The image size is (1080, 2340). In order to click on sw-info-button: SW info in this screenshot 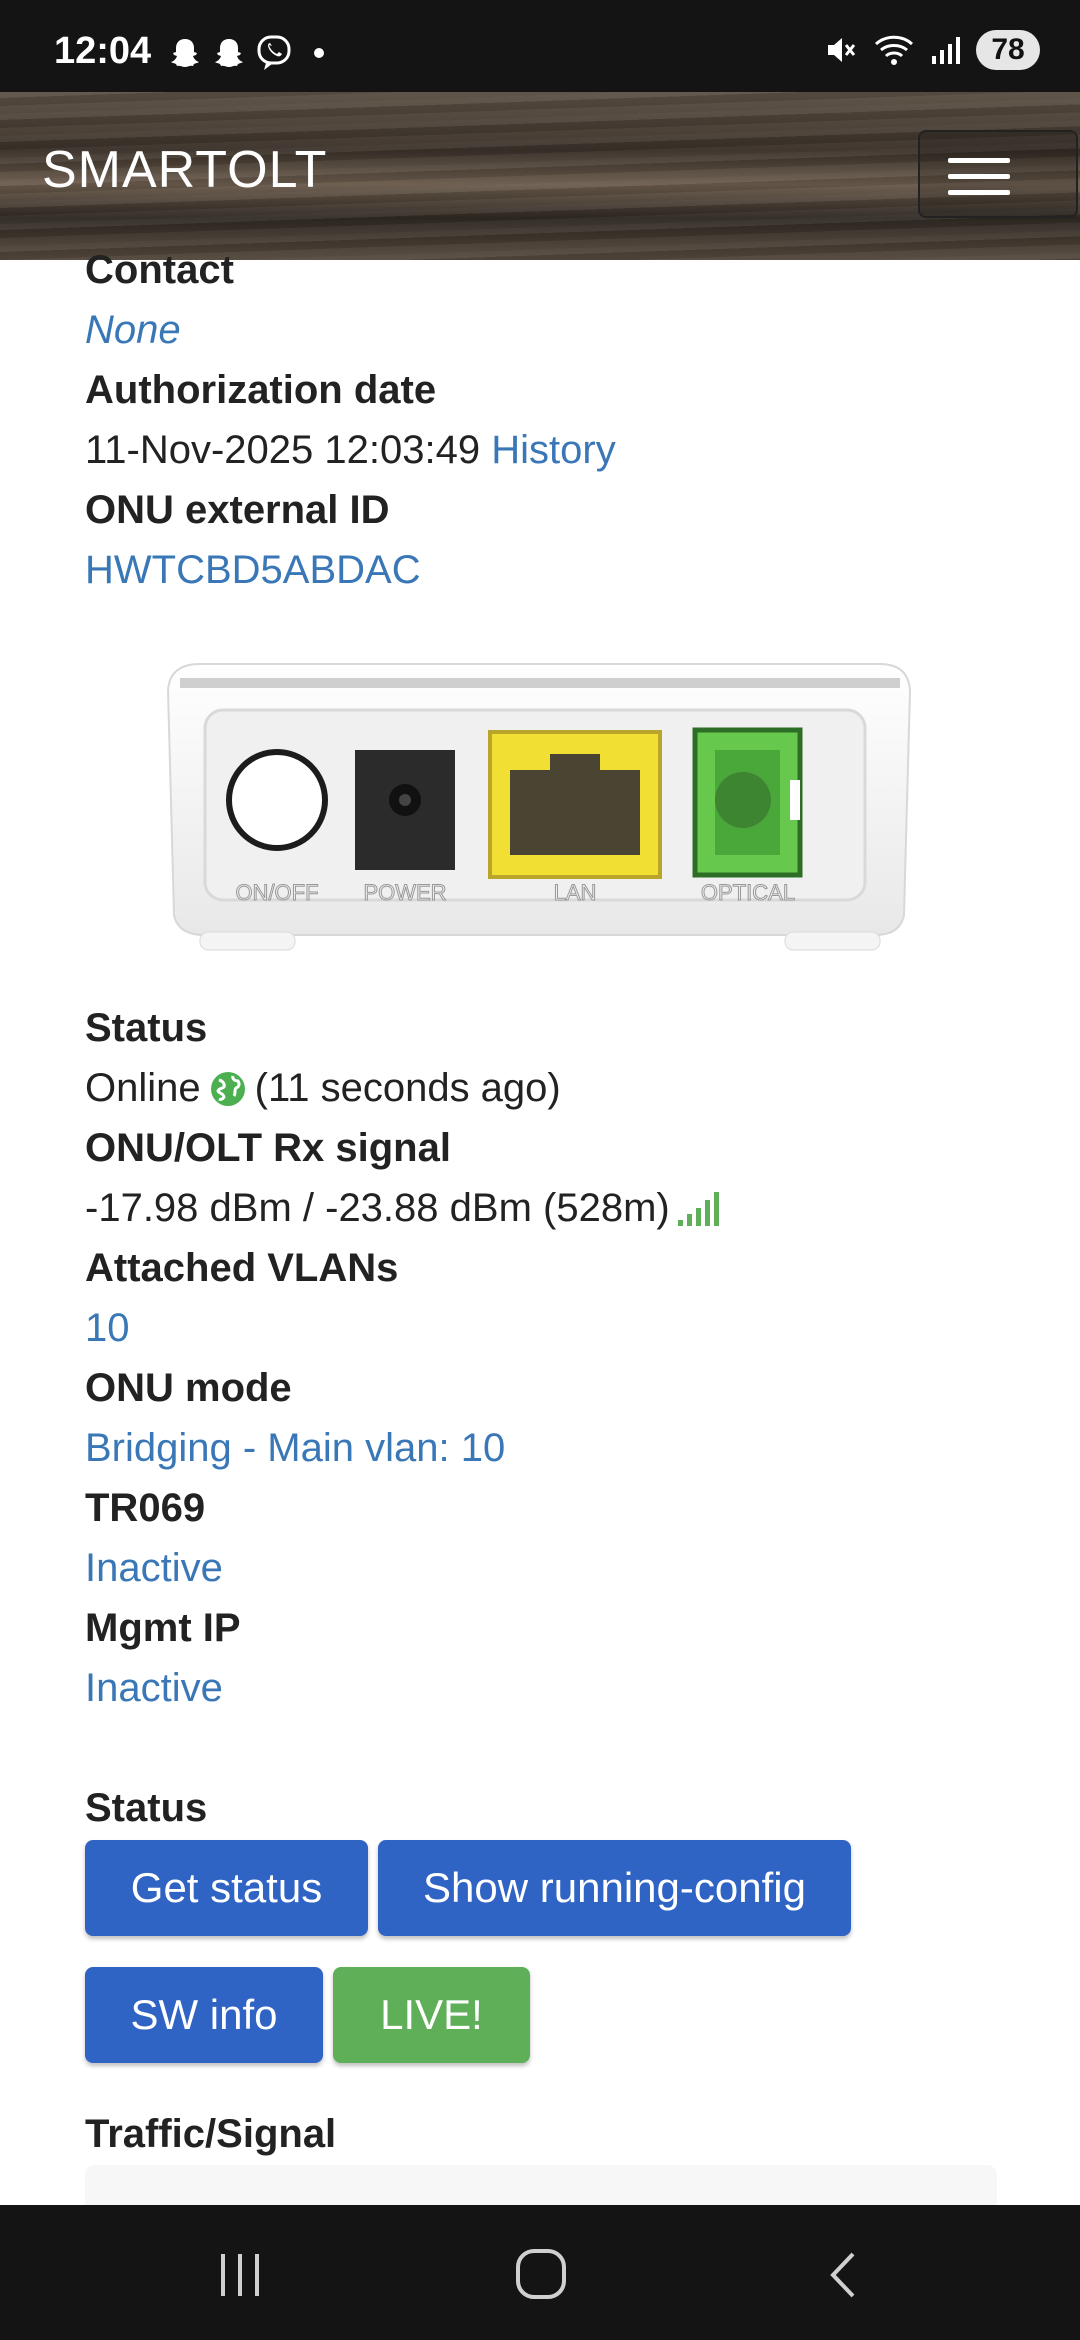, I will do `click(204, 2015)`.